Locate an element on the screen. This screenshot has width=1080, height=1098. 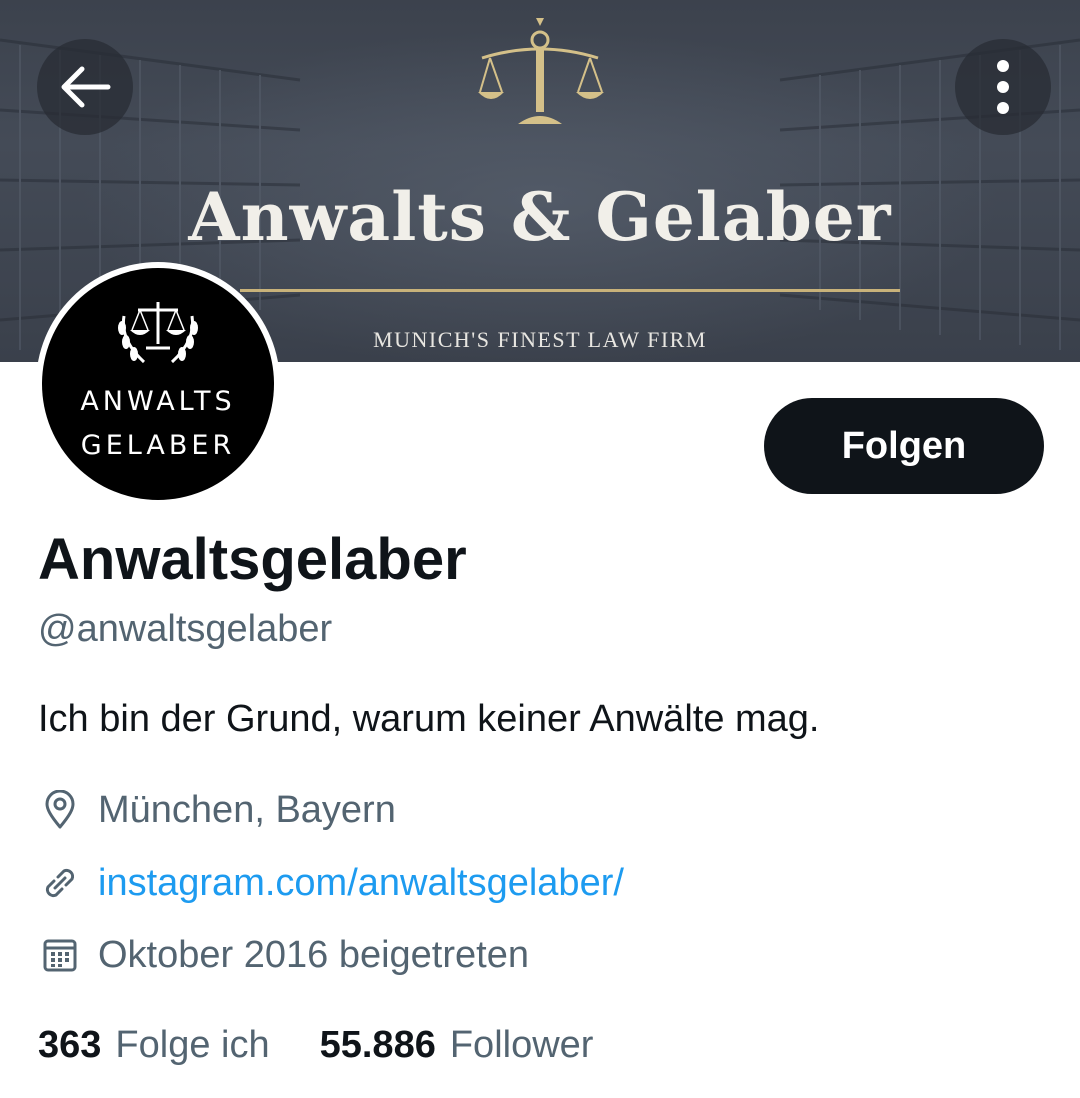
back-arrow-icon is located at coordinates (86, 87).